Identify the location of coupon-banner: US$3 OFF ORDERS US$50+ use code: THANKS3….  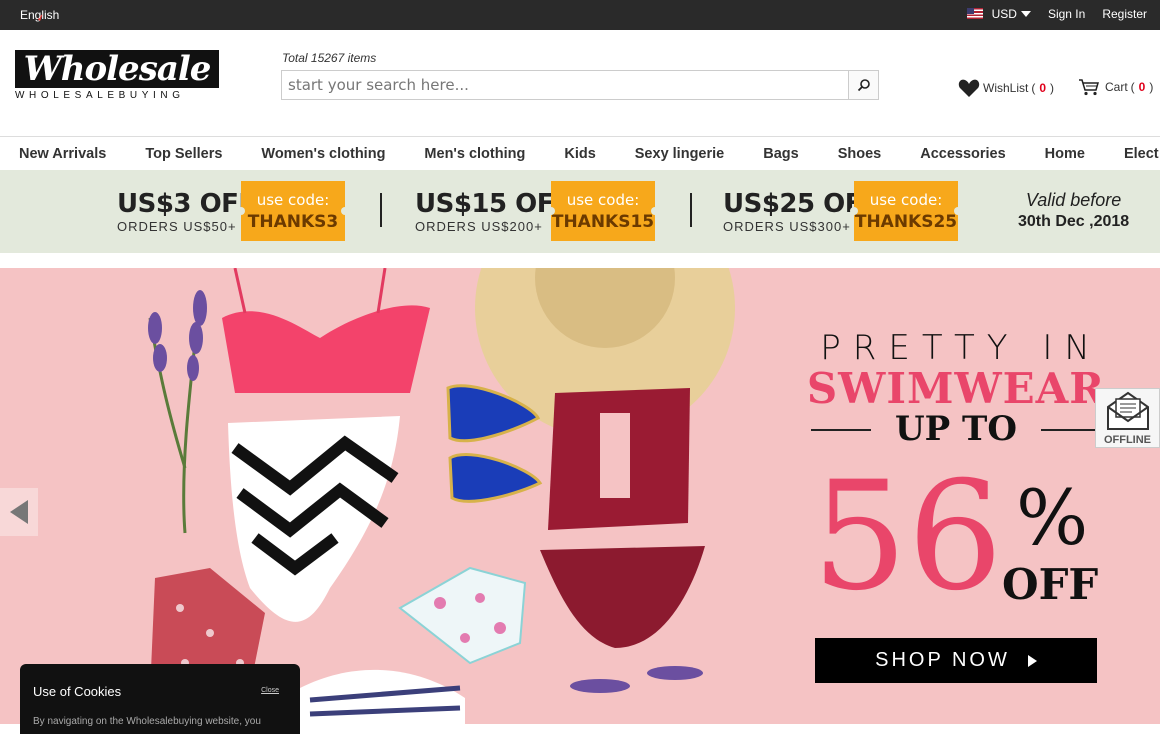
(580, 211).